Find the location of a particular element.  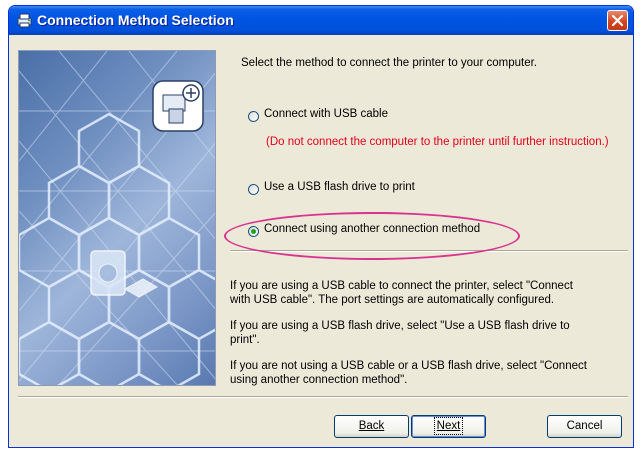

radio-usb-flash-drive is located at coordinates (253, 189).